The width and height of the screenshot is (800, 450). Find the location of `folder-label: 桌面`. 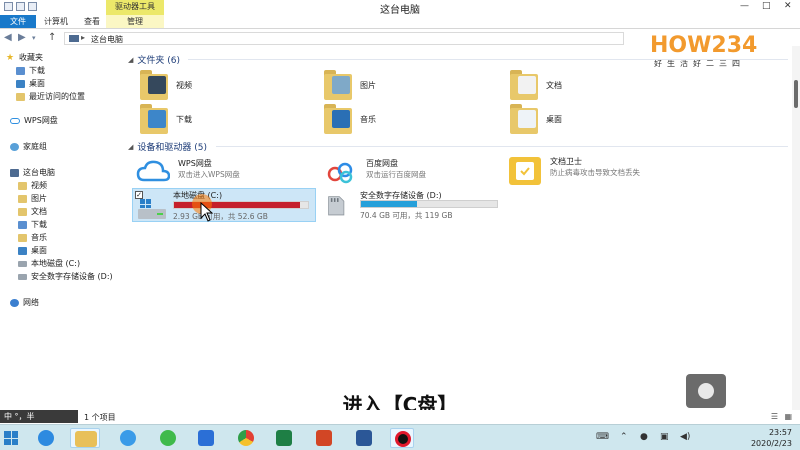

folder-label: 桌面 is located at coordinates (554, 119).